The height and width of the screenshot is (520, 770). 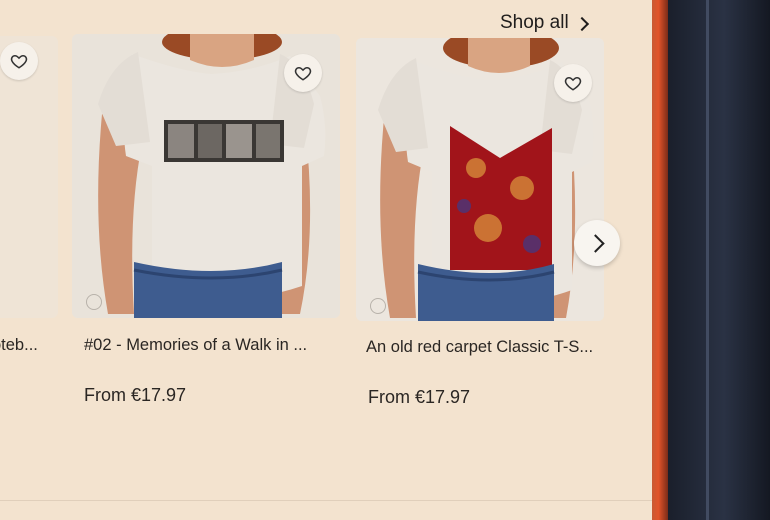 What do you see at coordinates (660, 260) in the screenshot?
I see `device-case-red` at bounding box center [660, 260].